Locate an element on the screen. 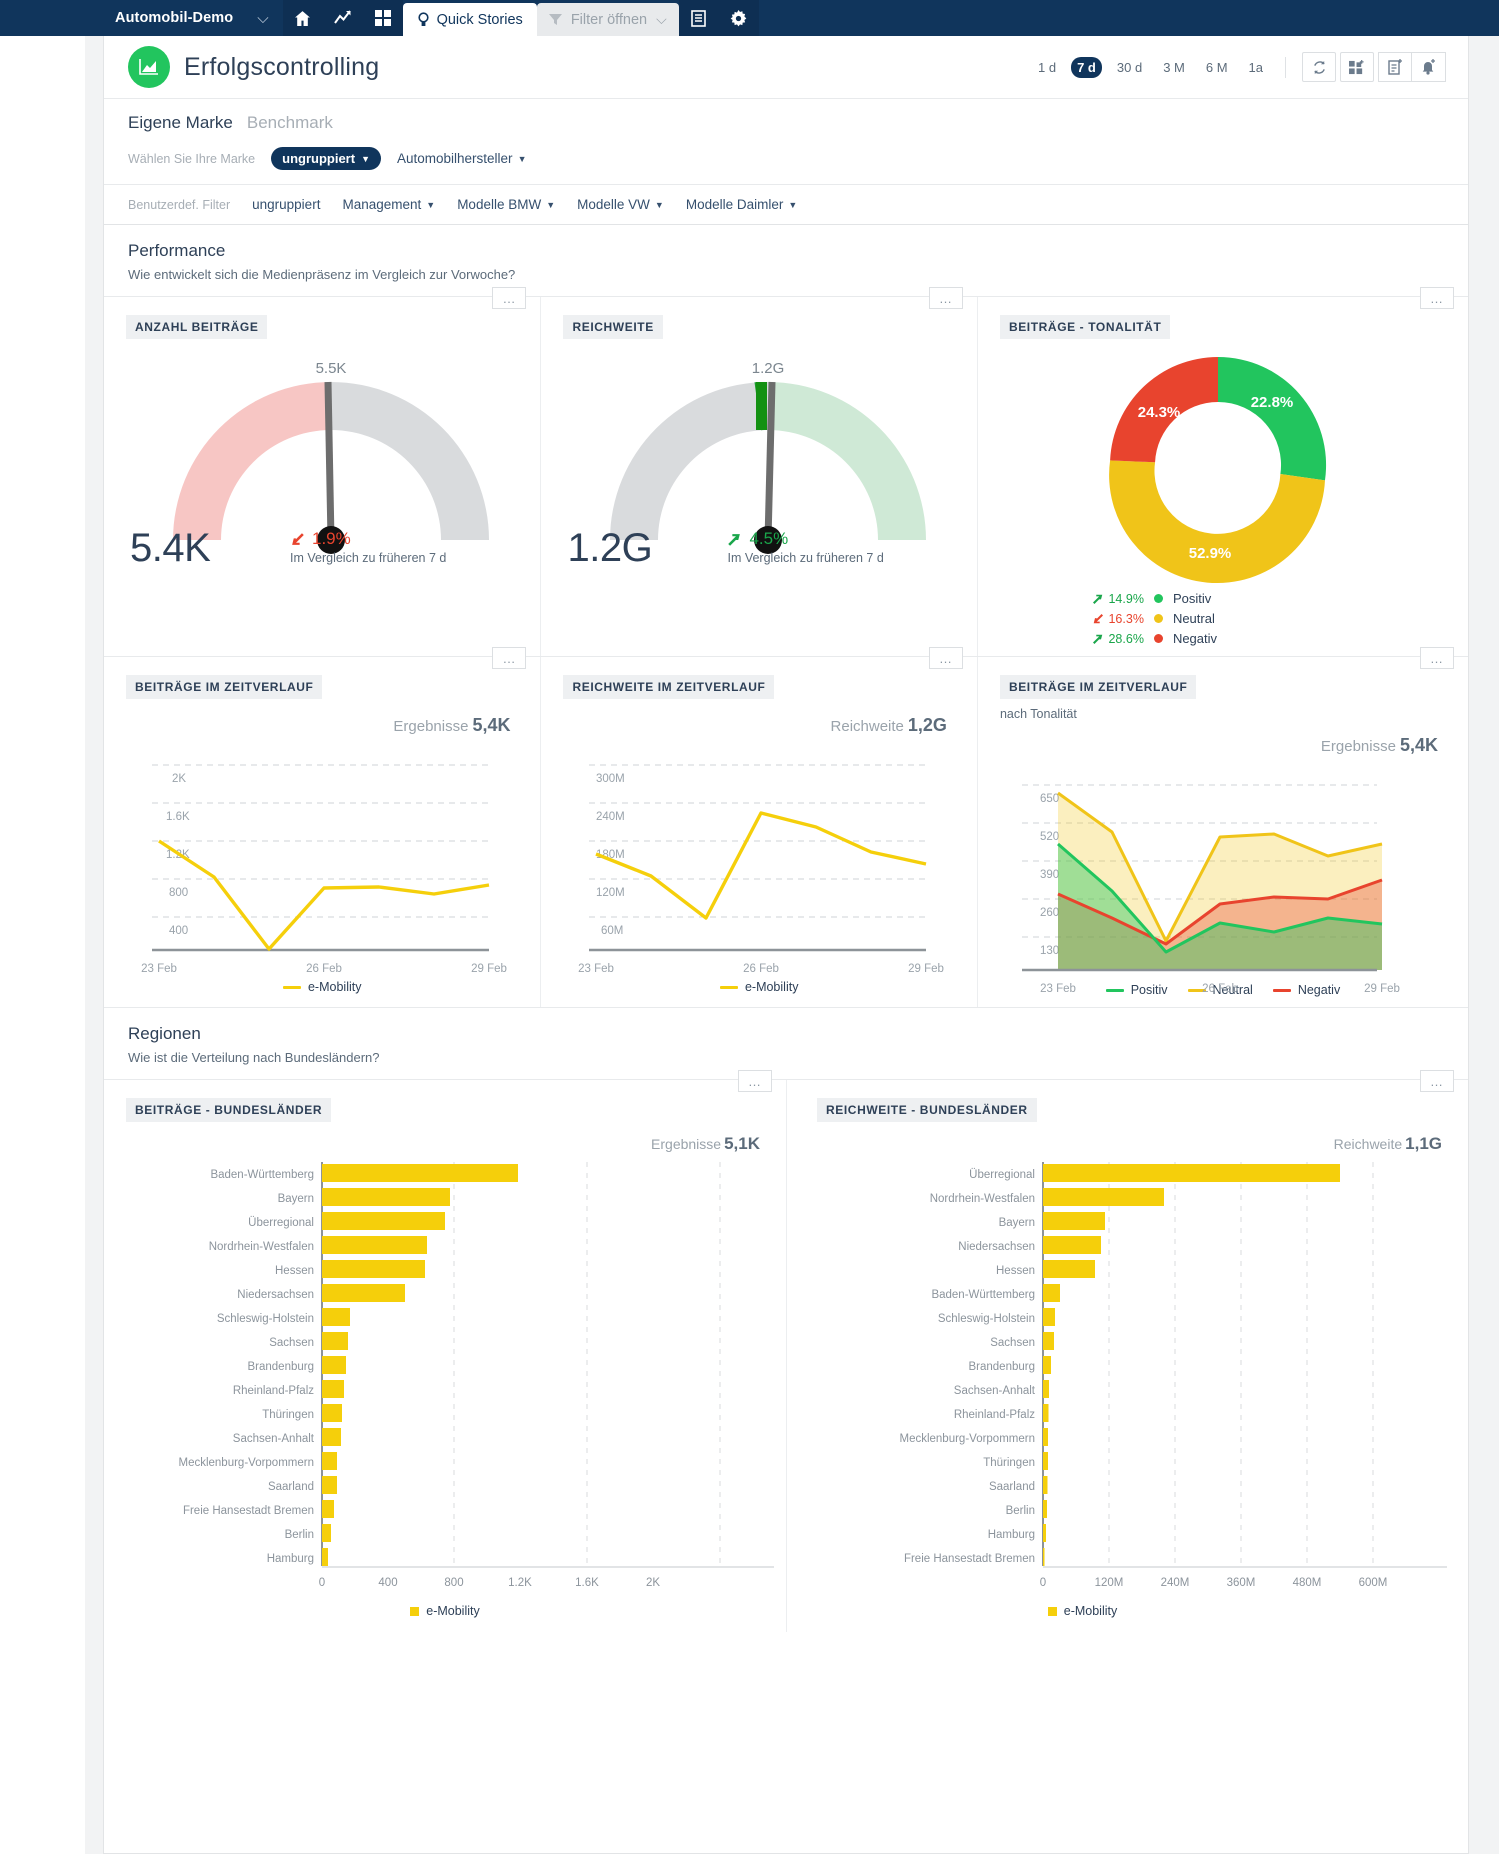  results-label-posts-time: Ergebnisse 5,4K is located at coordinates (451, 725).